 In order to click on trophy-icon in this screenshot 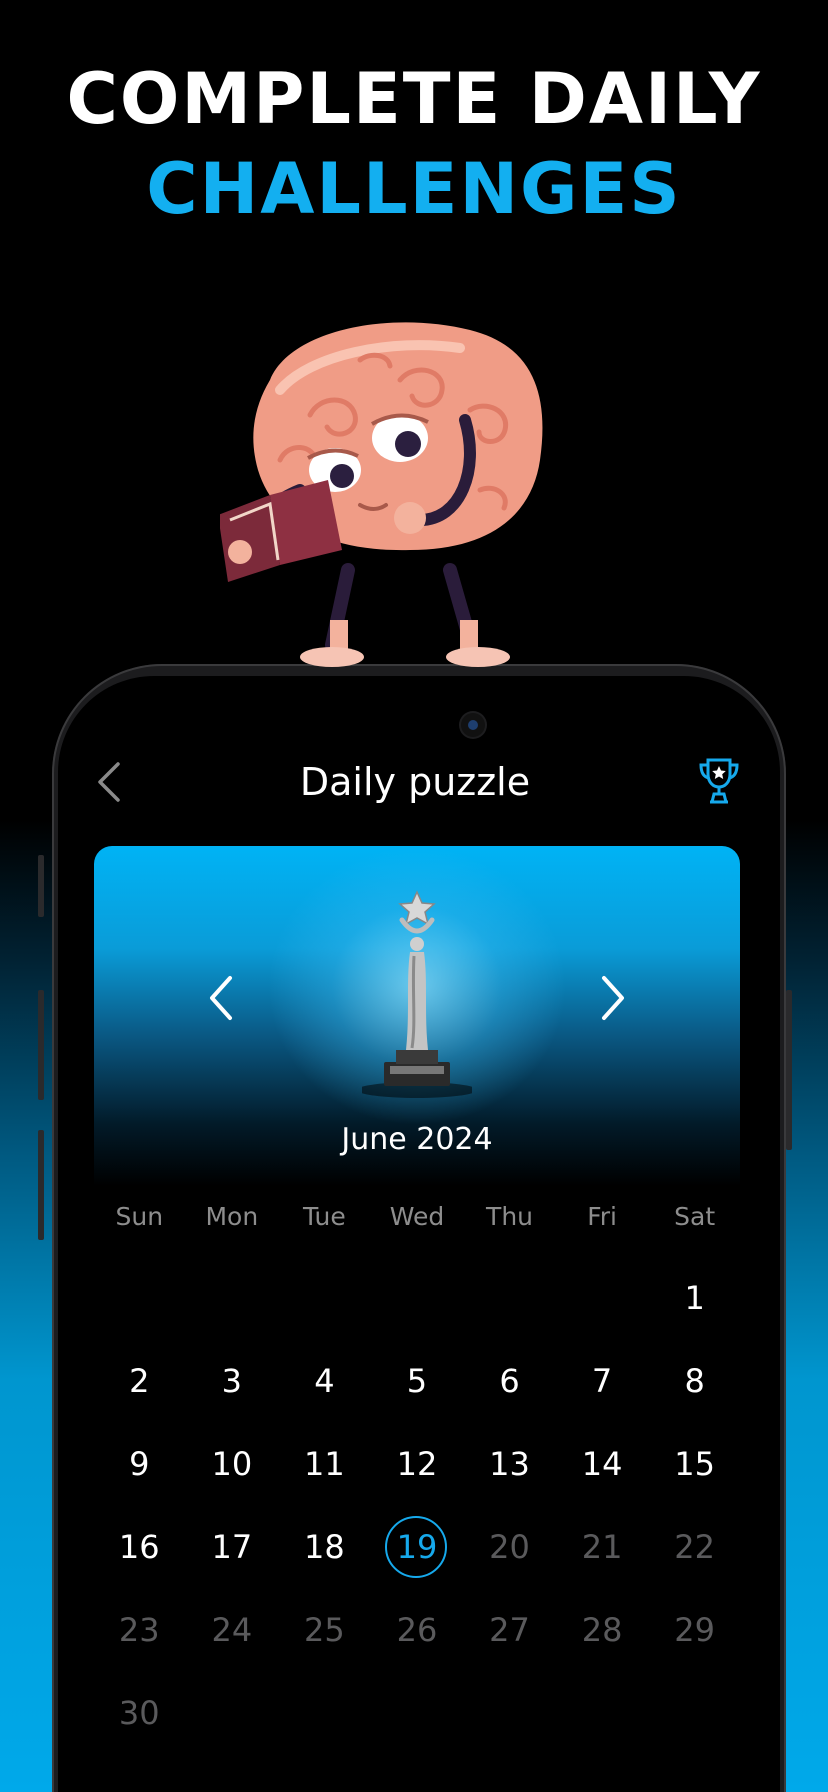, I will do `click(719, 781)`.